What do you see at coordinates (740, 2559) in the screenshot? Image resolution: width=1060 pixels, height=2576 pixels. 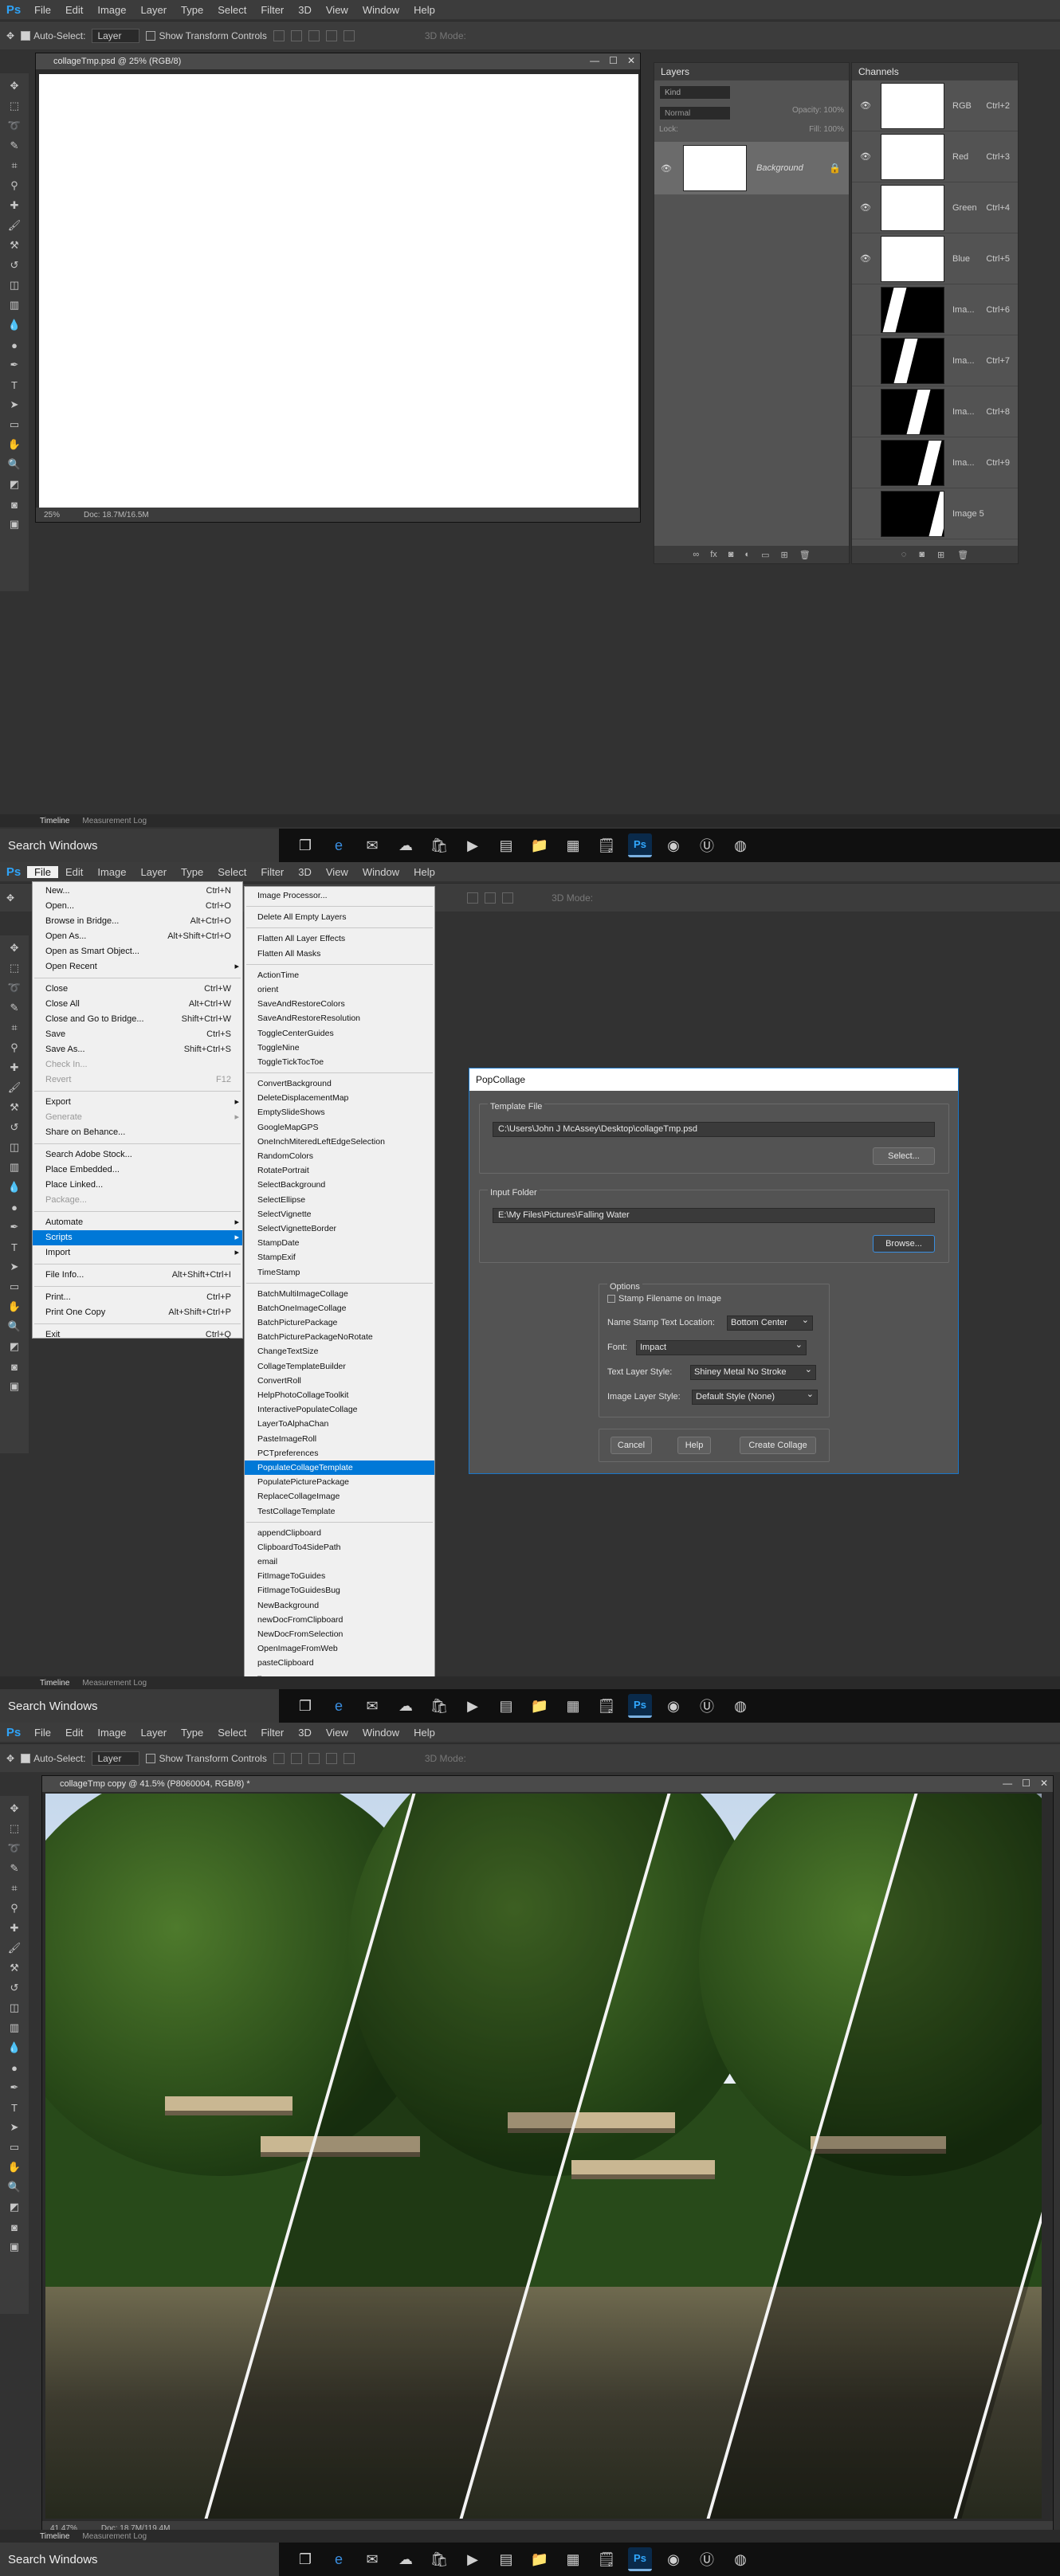 I see `app-icon: ◍` at bounding box center [740, 2559].